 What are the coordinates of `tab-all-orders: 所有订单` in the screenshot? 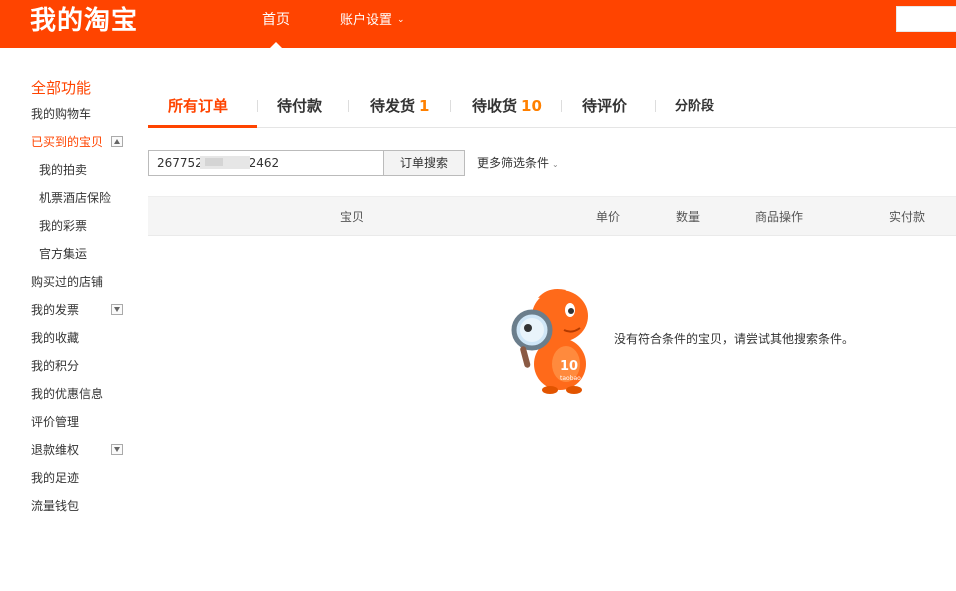 It's located at (198, 106).